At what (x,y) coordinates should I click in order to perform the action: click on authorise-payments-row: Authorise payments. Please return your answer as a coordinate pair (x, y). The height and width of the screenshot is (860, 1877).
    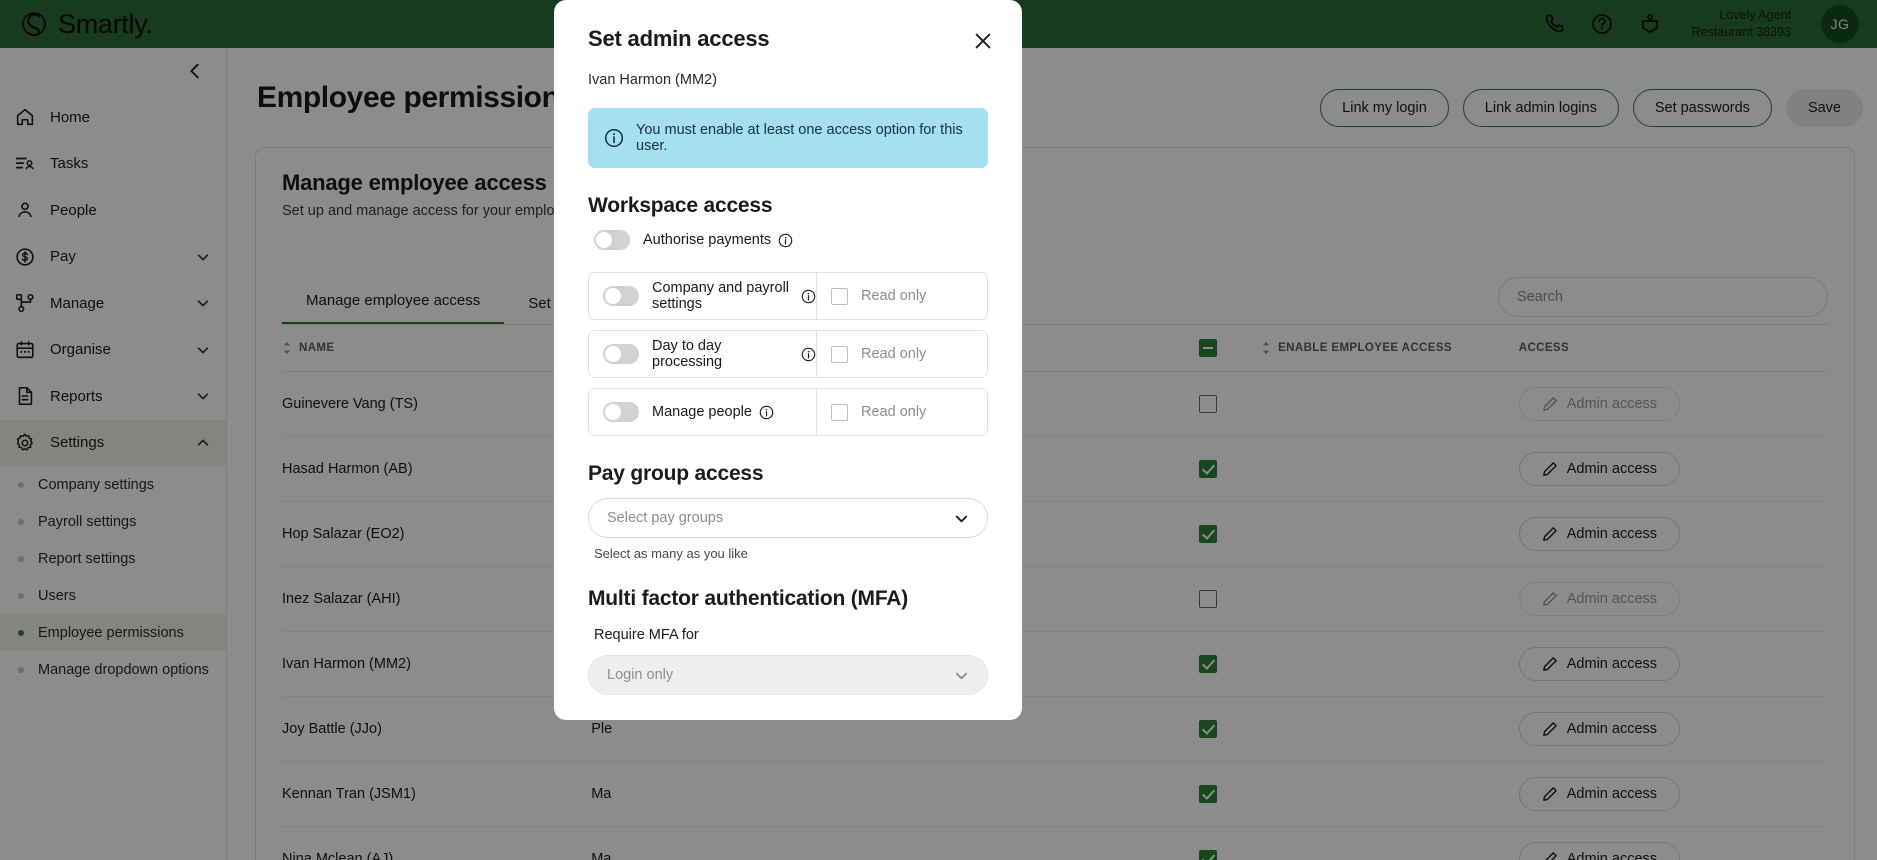
    Looking at the image, I should click on (788, 240).